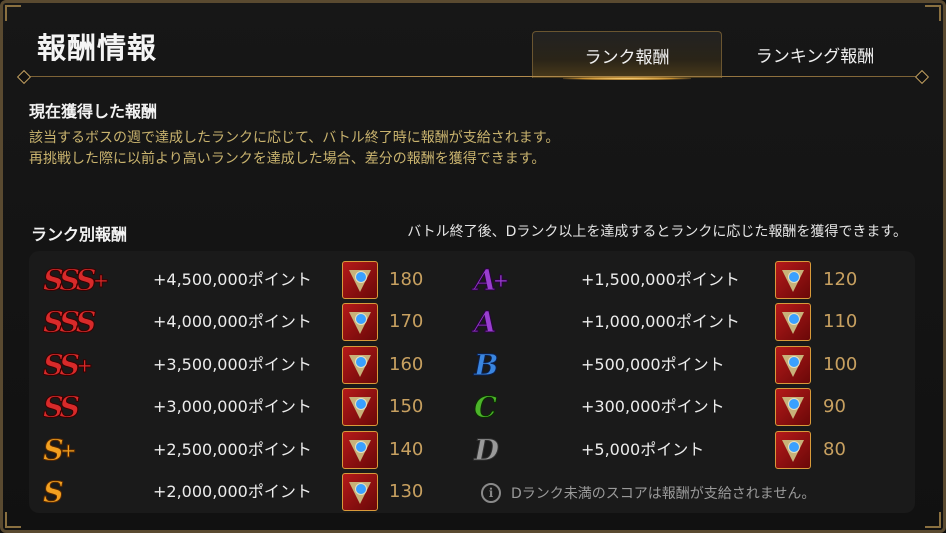 The image size is (946, 533). I want to click on reward-count: 80, so click(834, 449).